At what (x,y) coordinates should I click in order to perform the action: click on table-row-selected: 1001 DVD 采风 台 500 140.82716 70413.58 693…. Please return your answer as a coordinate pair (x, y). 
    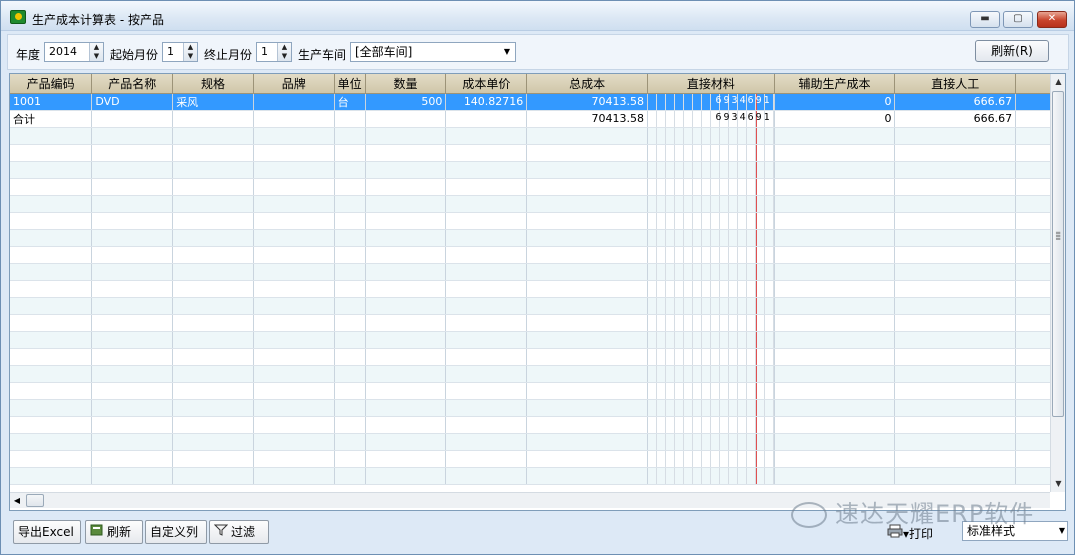
    Looking at the image, I should click on (537, 102).